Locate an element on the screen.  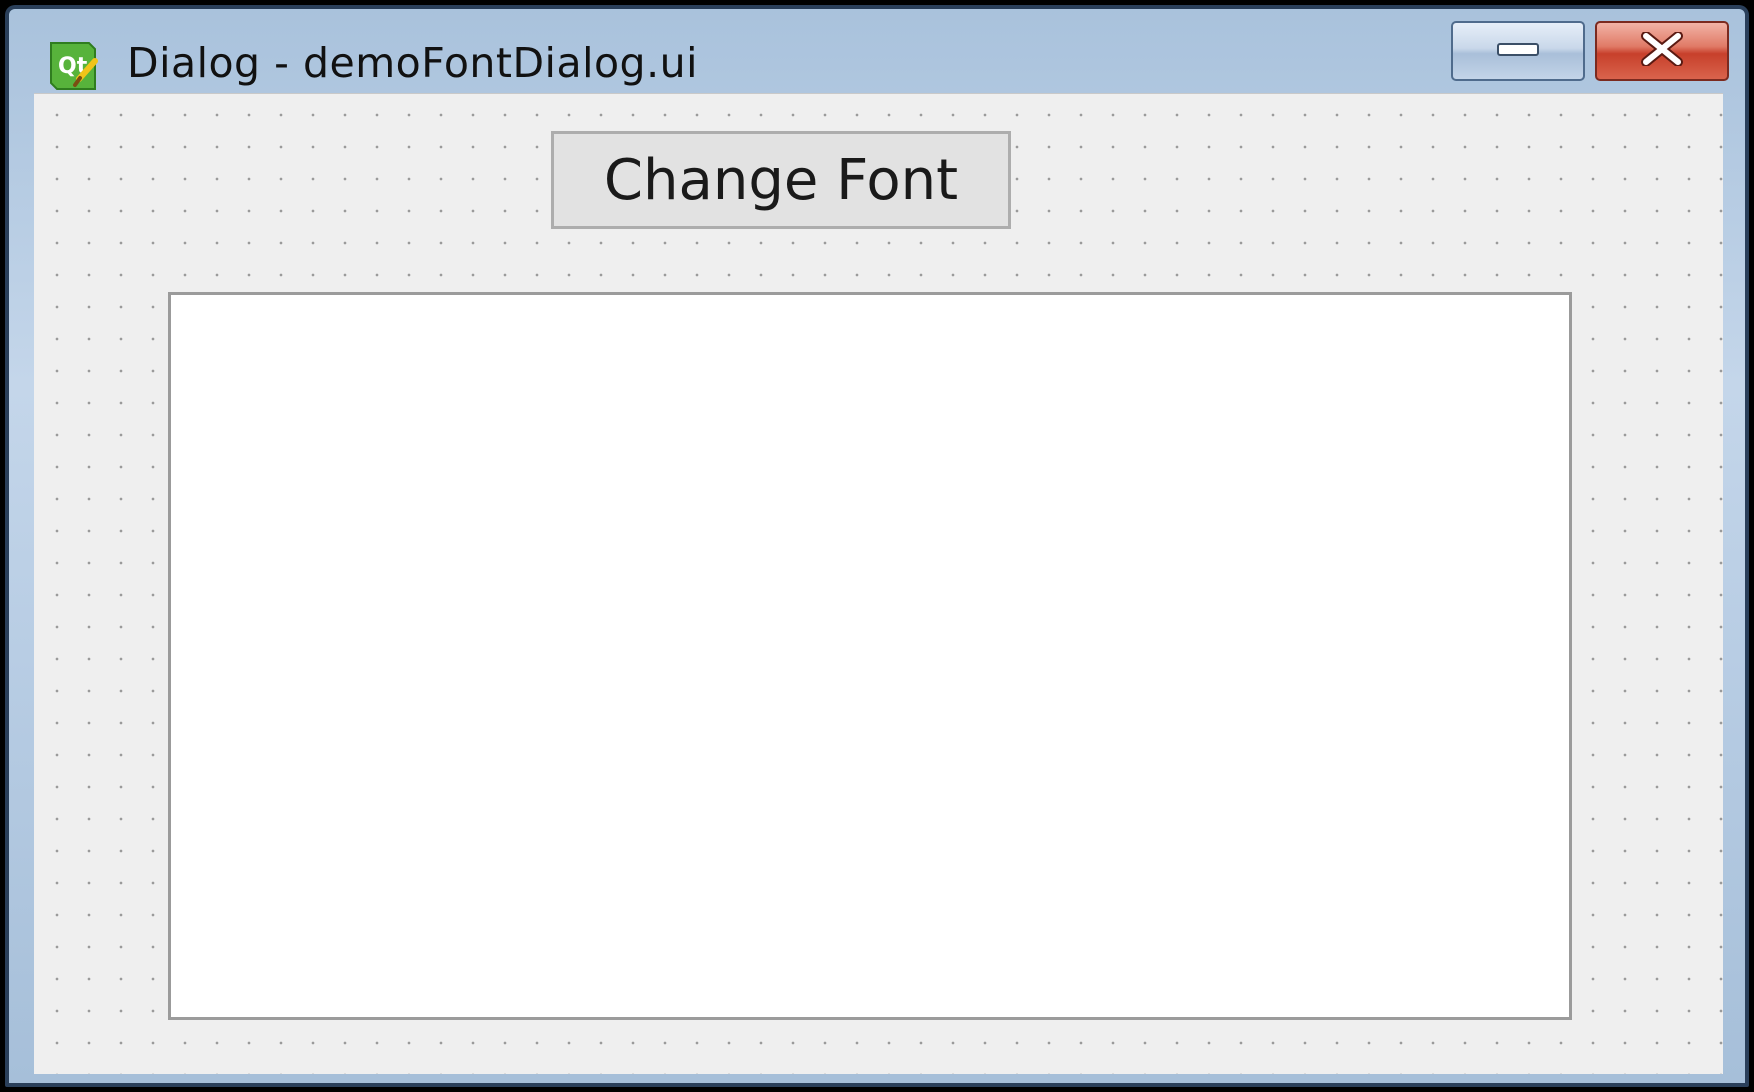
close-button is located at coordinates (1662, 51).